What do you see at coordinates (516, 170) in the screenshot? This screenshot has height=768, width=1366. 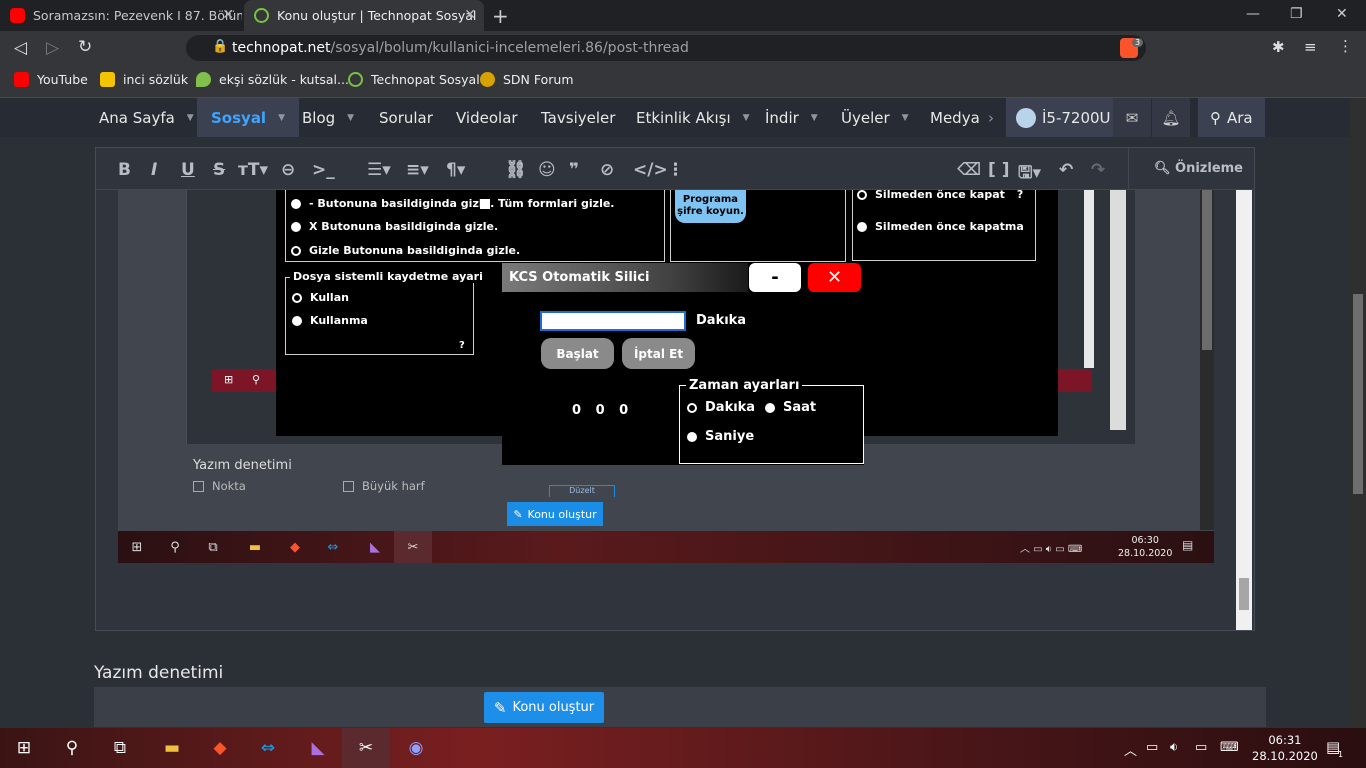 I see `url-icon: ⛓` at bounding box center [516, 170].